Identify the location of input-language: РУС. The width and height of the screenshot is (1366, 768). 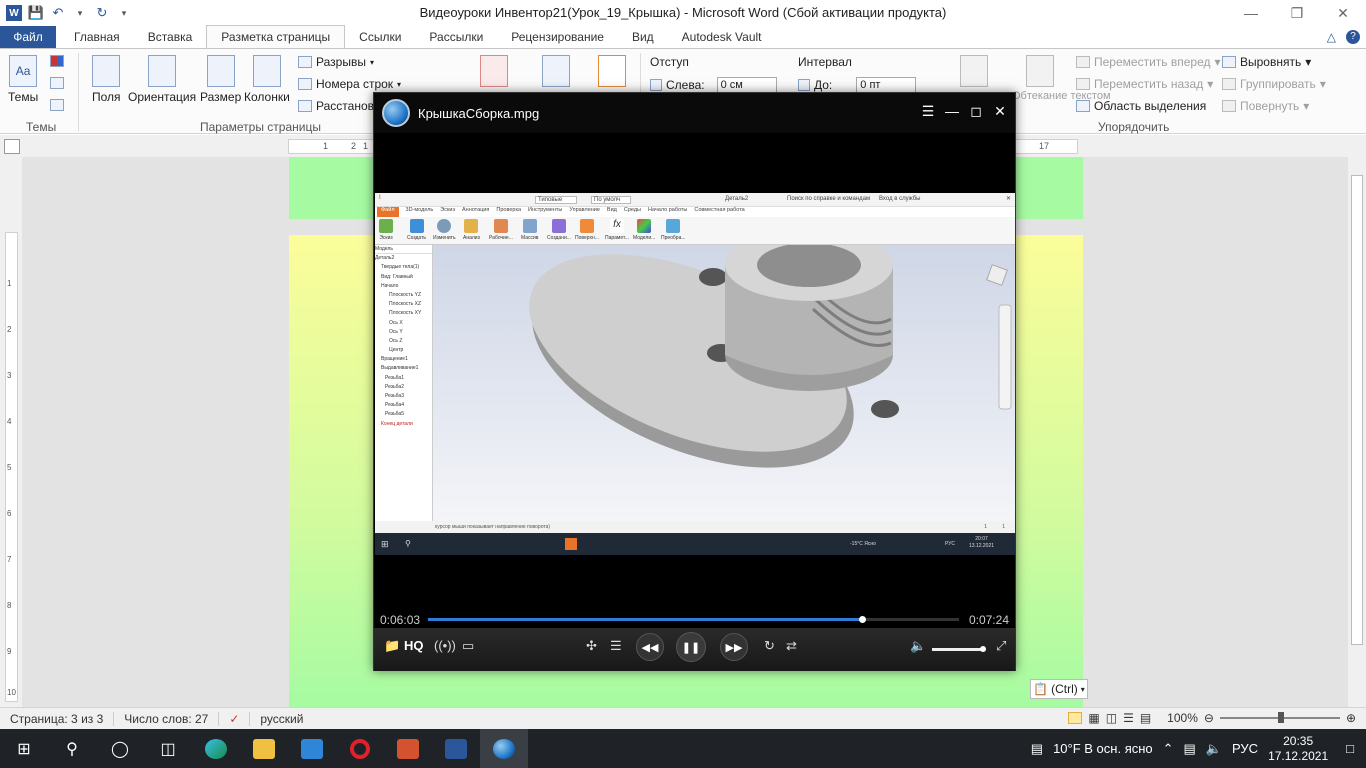
(1245, 748).